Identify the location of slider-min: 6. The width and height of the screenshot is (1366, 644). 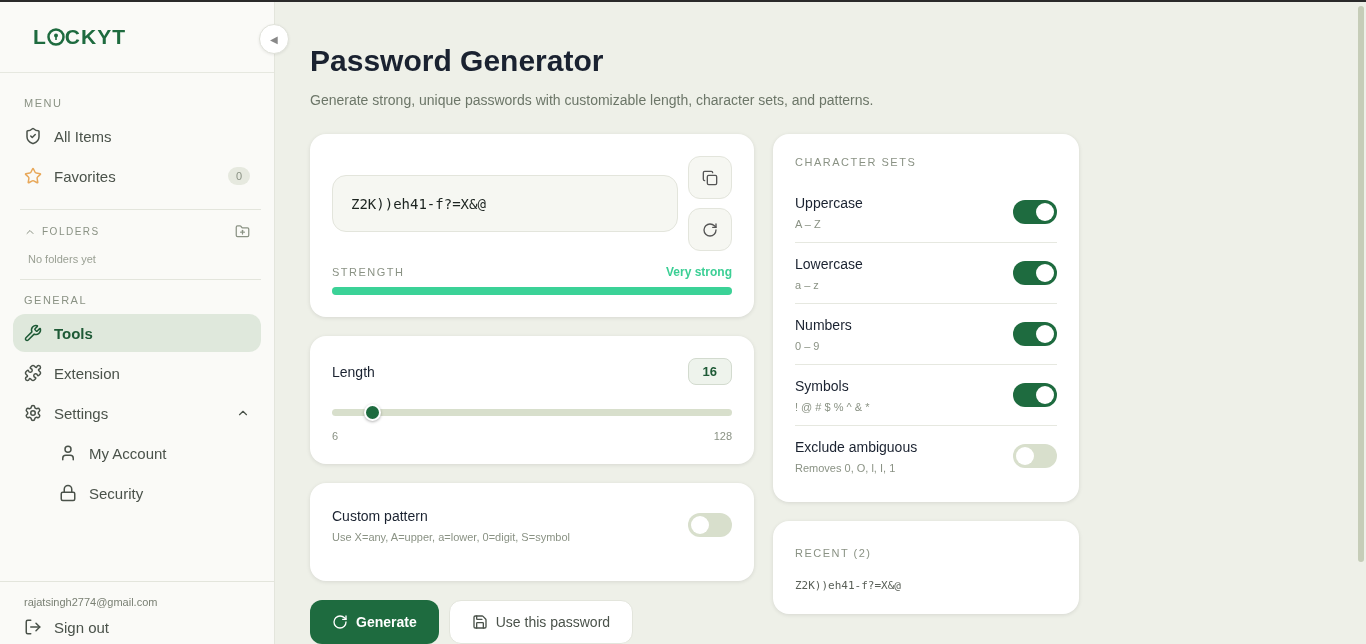
(335, 436).